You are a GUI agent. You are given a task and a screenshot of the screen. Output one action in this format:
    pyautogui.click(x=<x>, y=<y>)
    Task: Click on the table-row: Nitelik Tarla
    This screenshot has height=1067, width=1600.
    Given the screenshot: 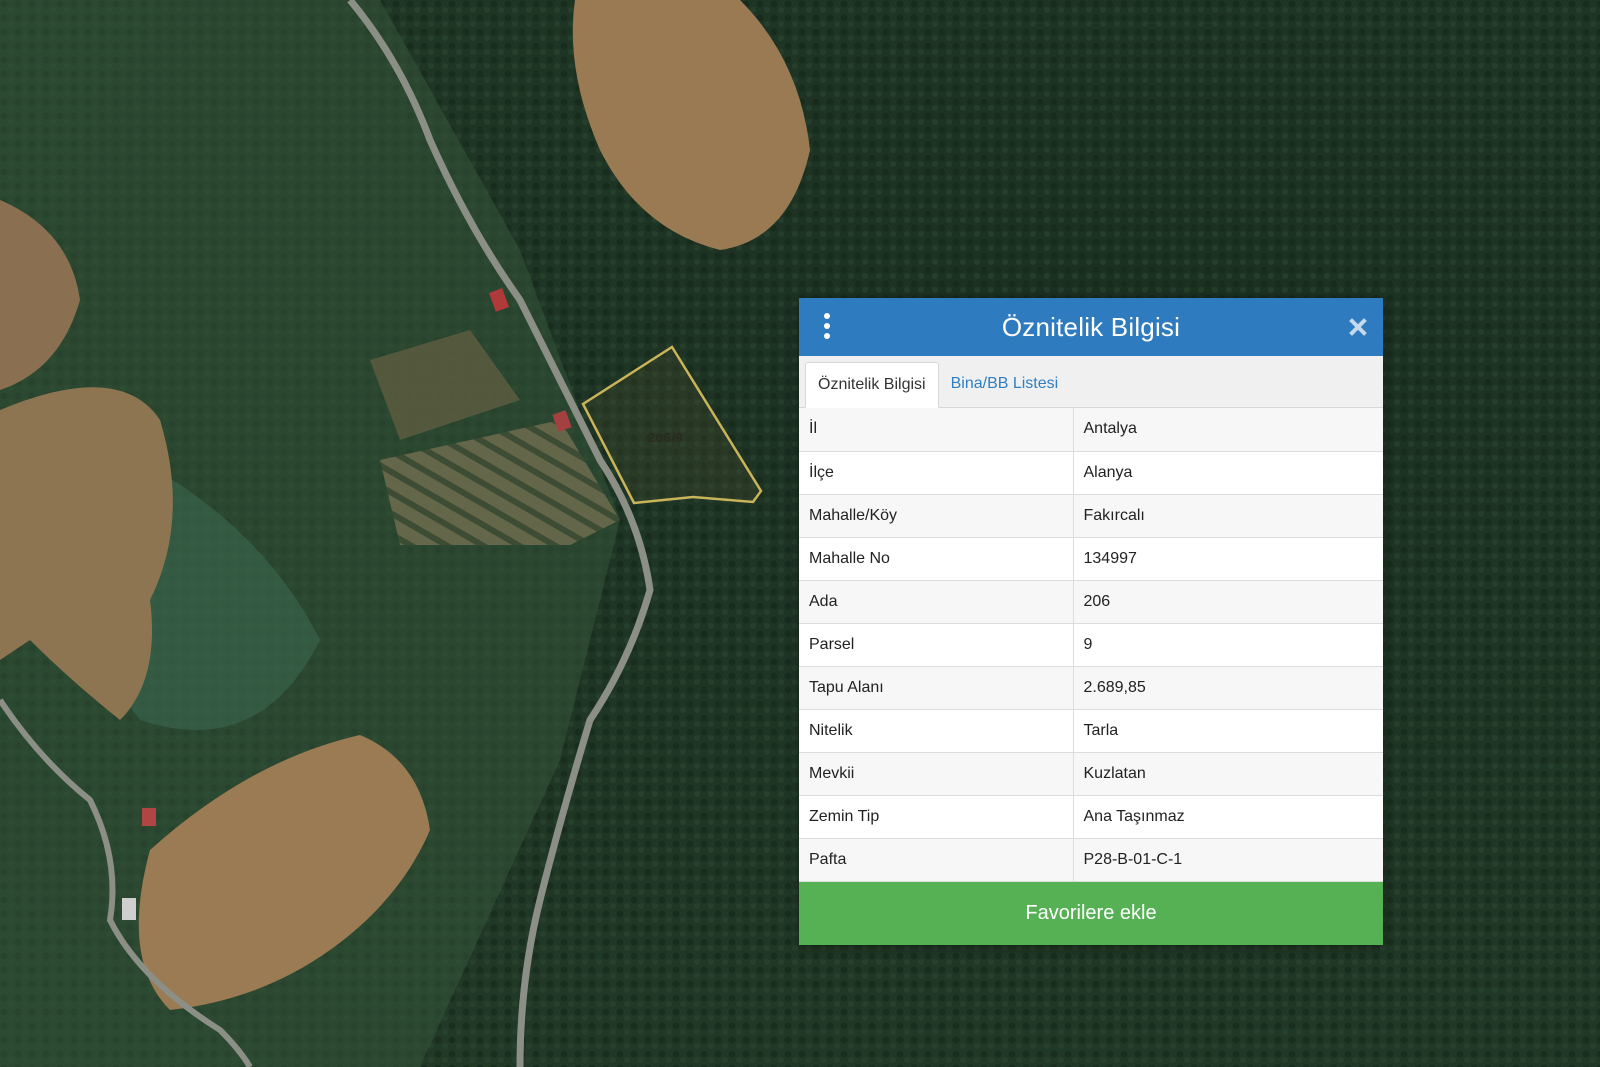 What is the action you would take?
    pyautogui.click(x=1091, y=731)
    